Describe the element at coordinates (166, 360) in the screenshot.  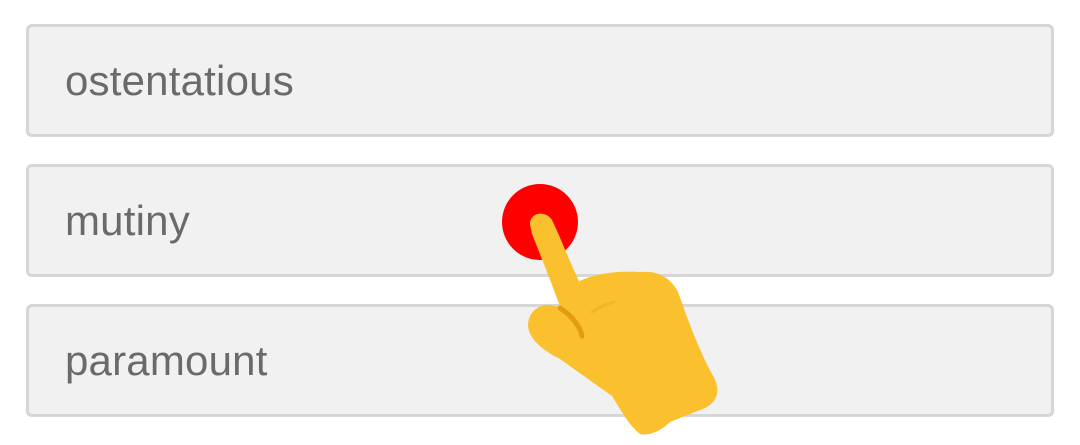
I see `option-label: paramount` at that location.